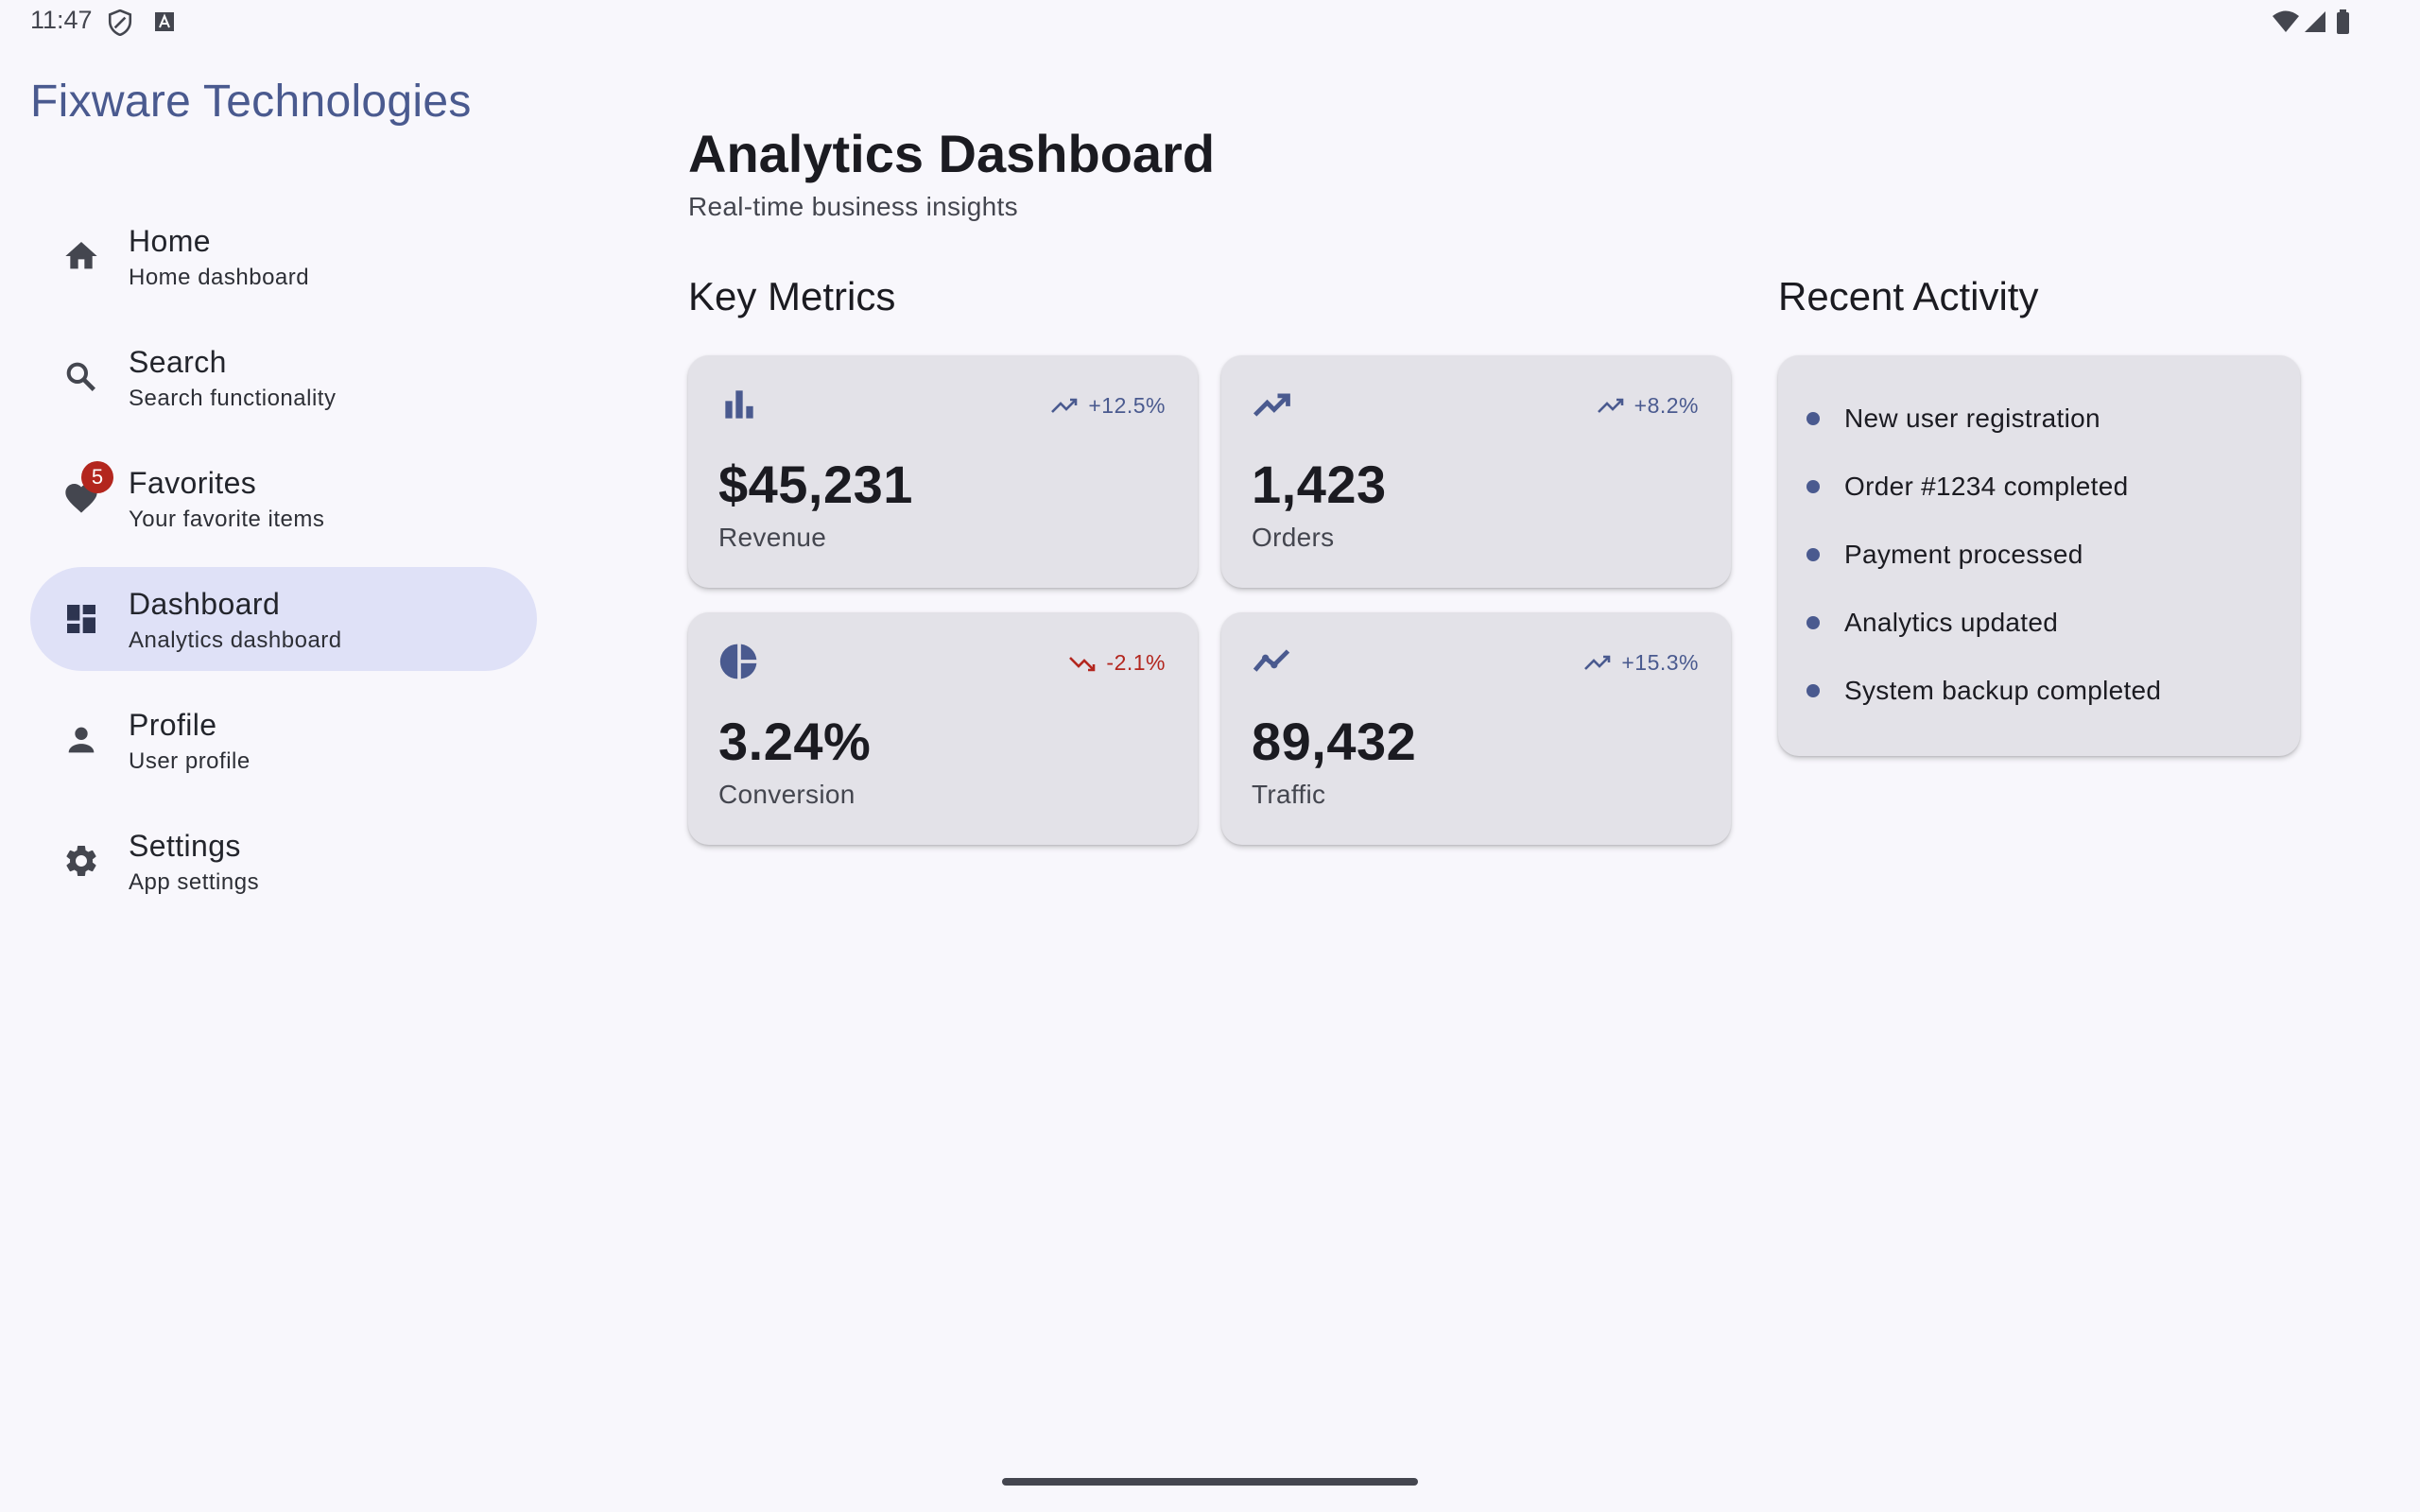  I want to click on metric-card-traffic: +15.3% 89,432 Traffic, so click(1476, 728).